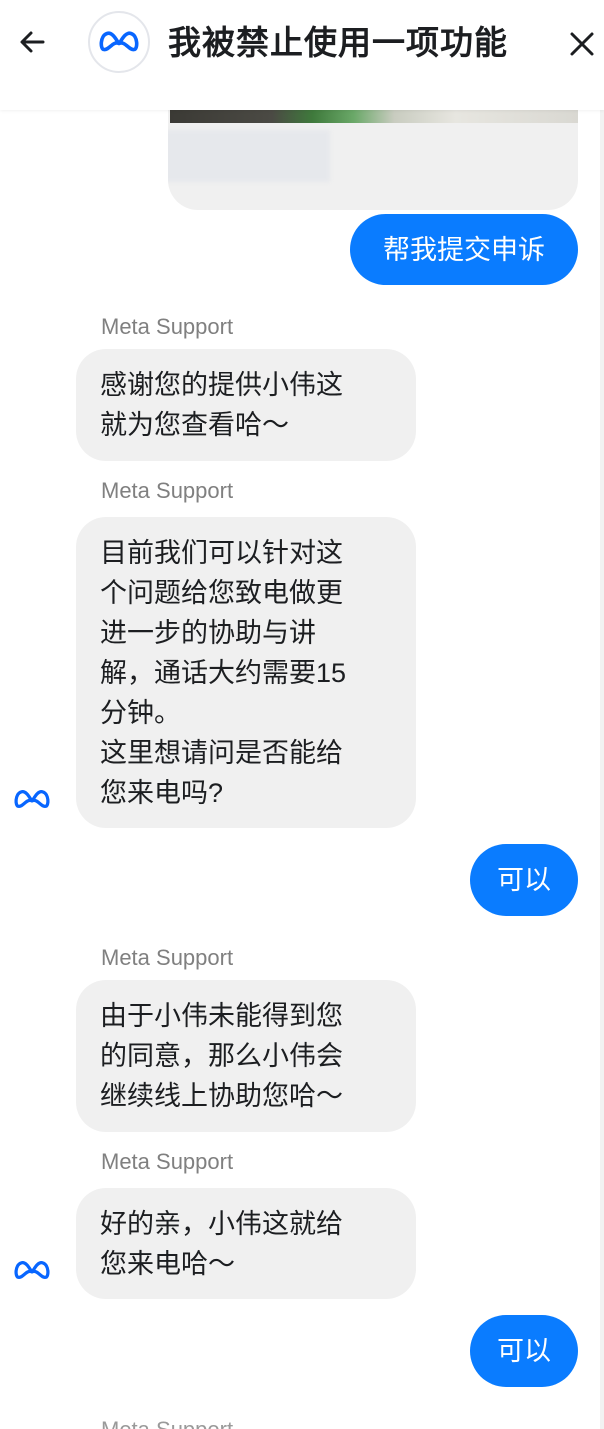  I want to click on chat-header: 我被禁止使用一项功能, so click(302, 55).